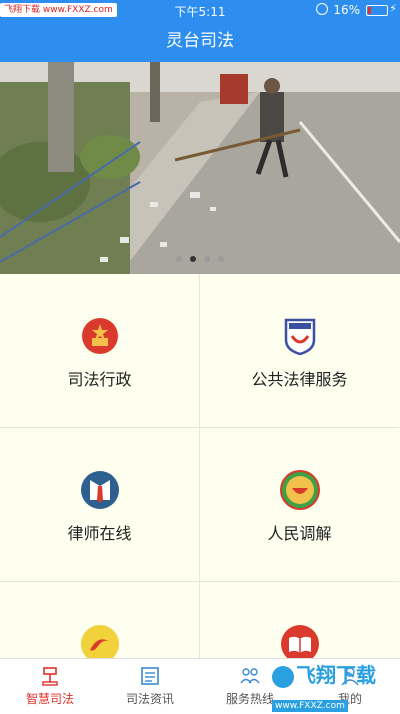 The width and height of the screenshot is (400, 714). What do you see at coordinates (346, 10) in the screenshot?
I see `battery-percent: 16%` at bounding box center [346, 10].